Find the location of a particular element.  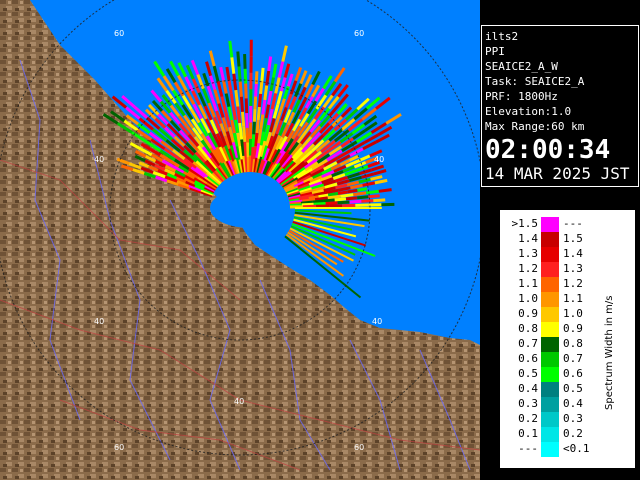

legend-low-label: 1.1 is located at coordinates (528, 283).